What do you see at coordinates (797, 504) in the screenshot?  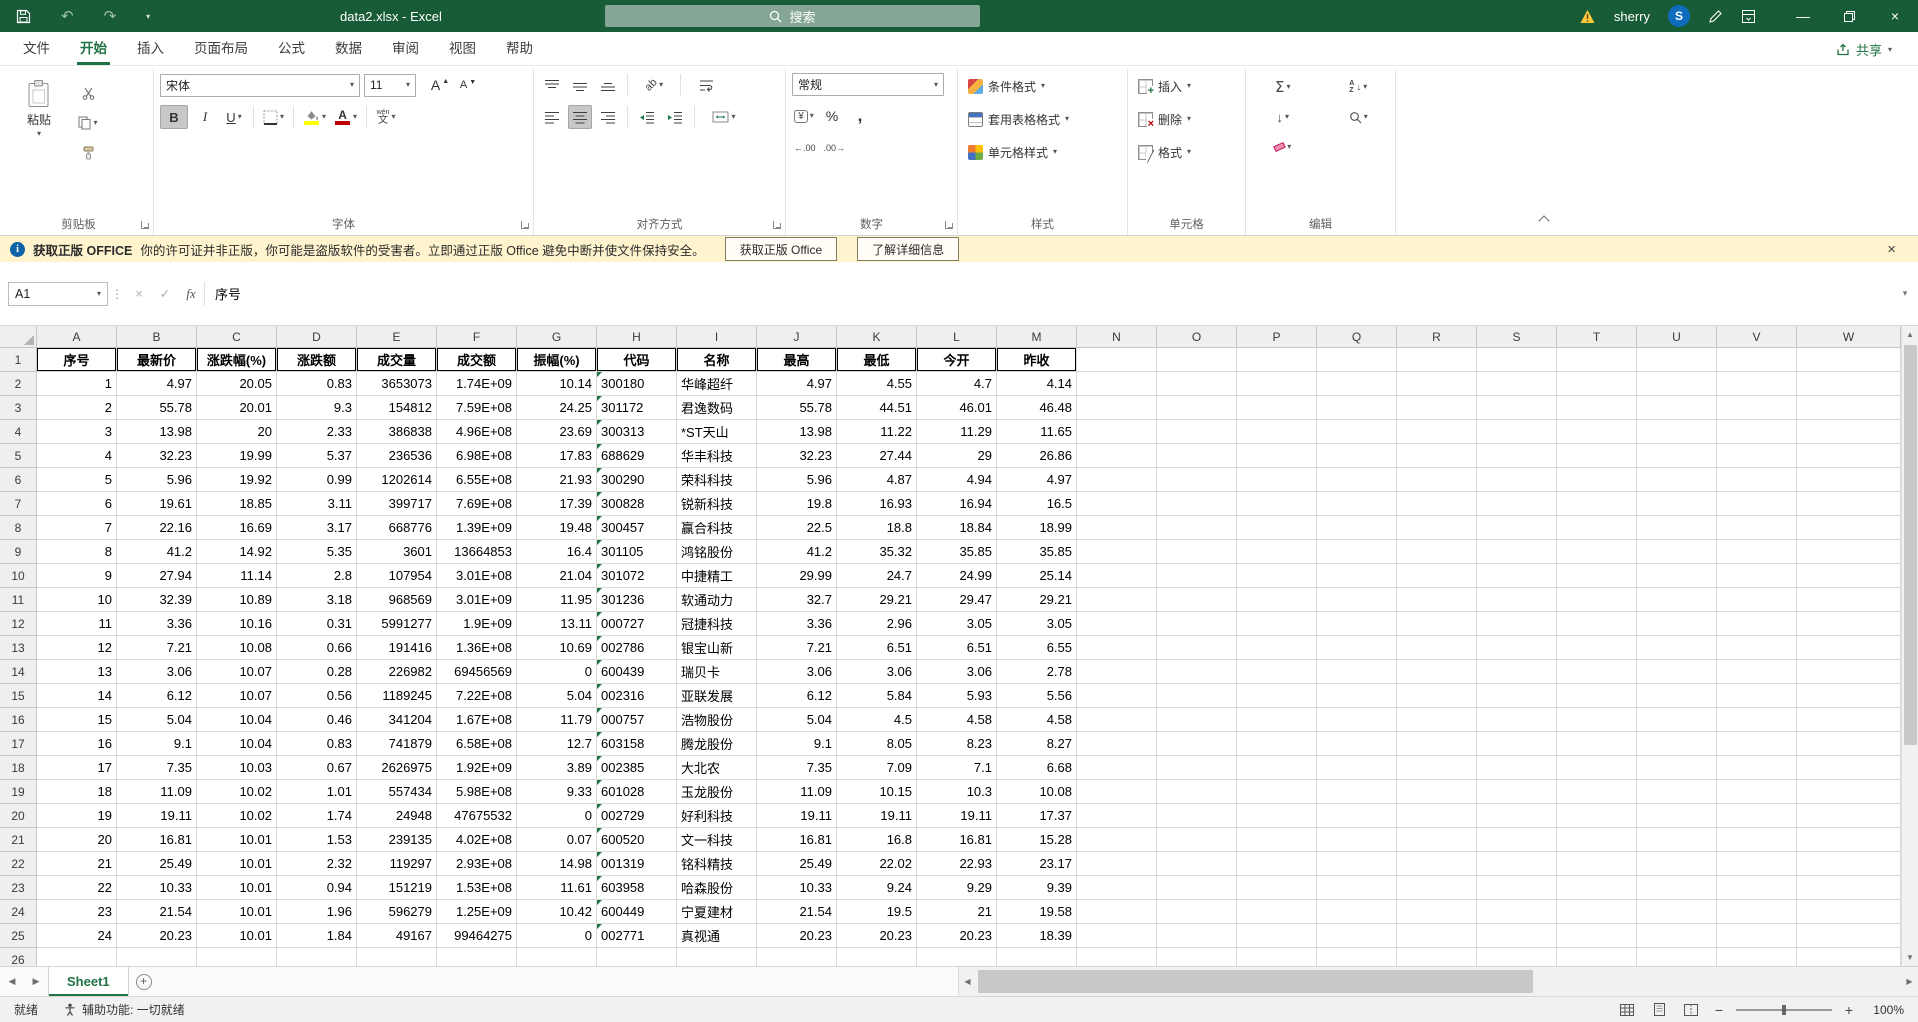 I see `cell-J7: 19.8` at bounding box center [797, 504].